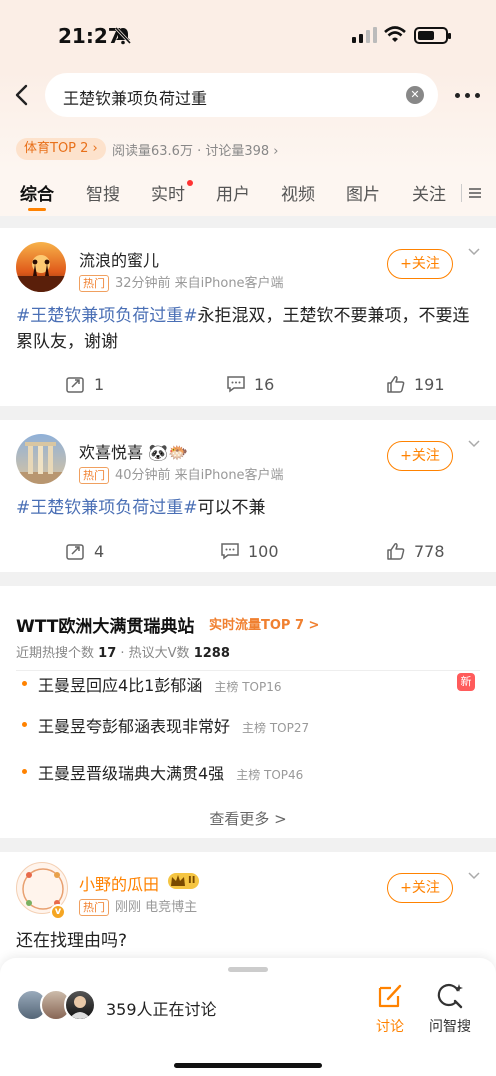  I want to click on discuss-label: 讨论, so click(390, 1027).